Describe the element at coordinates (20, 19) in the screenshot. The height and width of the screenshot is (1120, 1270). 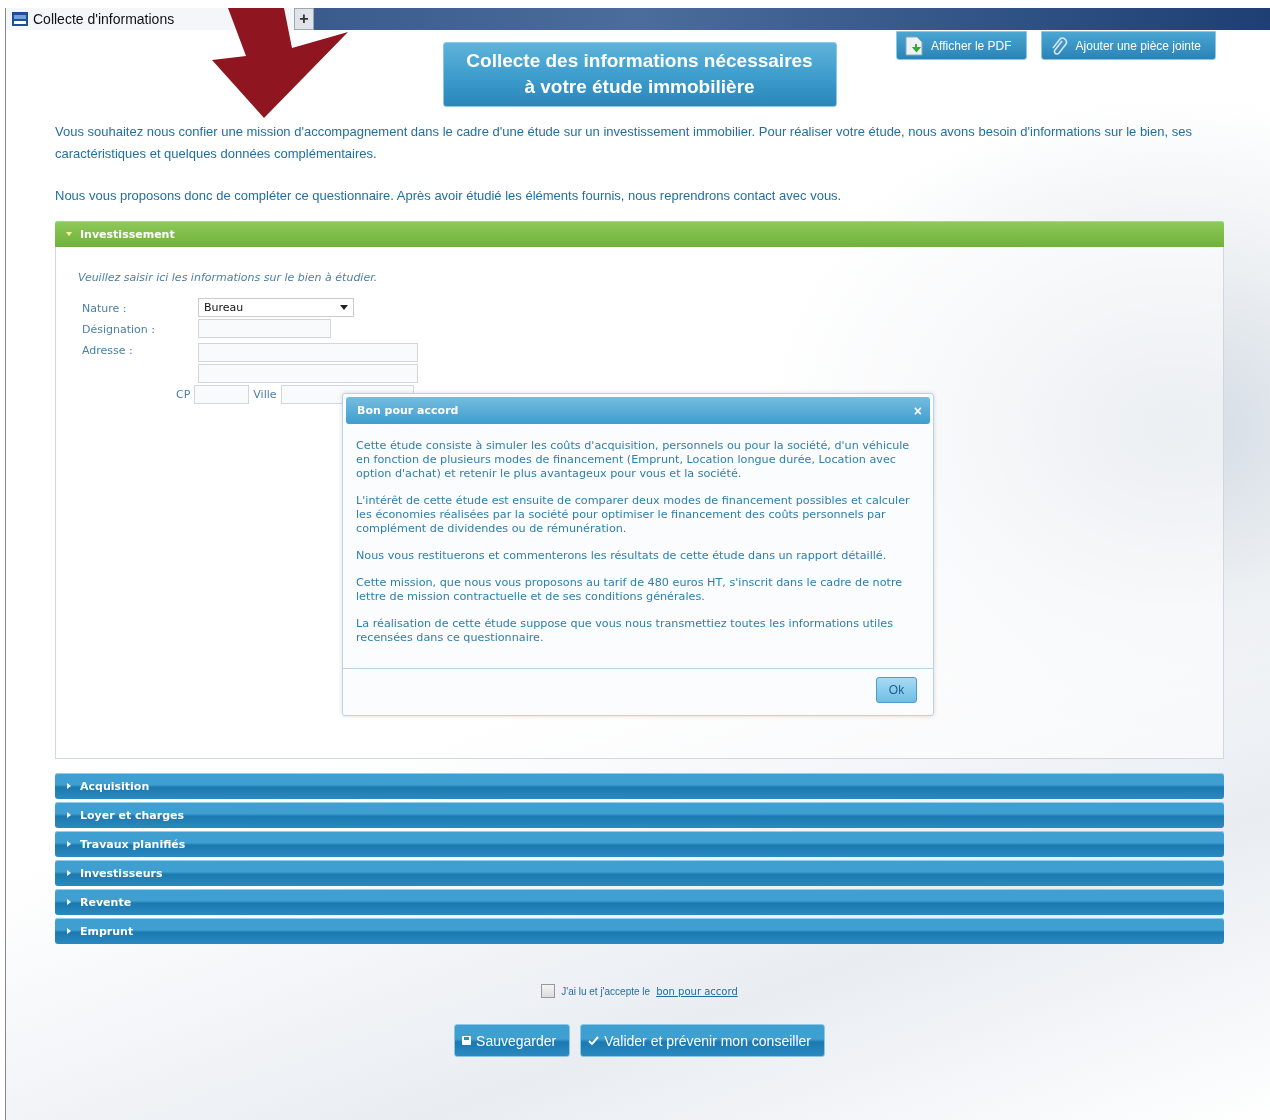
I see `app-logo-icon` at that location.